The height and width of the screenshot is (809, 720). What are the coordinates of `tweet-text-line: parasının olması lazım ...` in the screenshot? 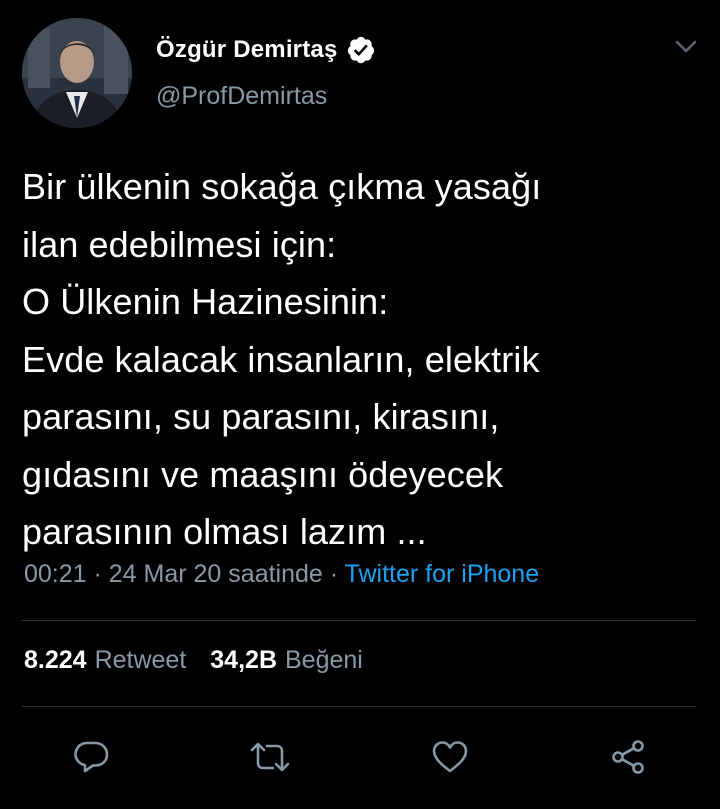 It's located at (224, 531).